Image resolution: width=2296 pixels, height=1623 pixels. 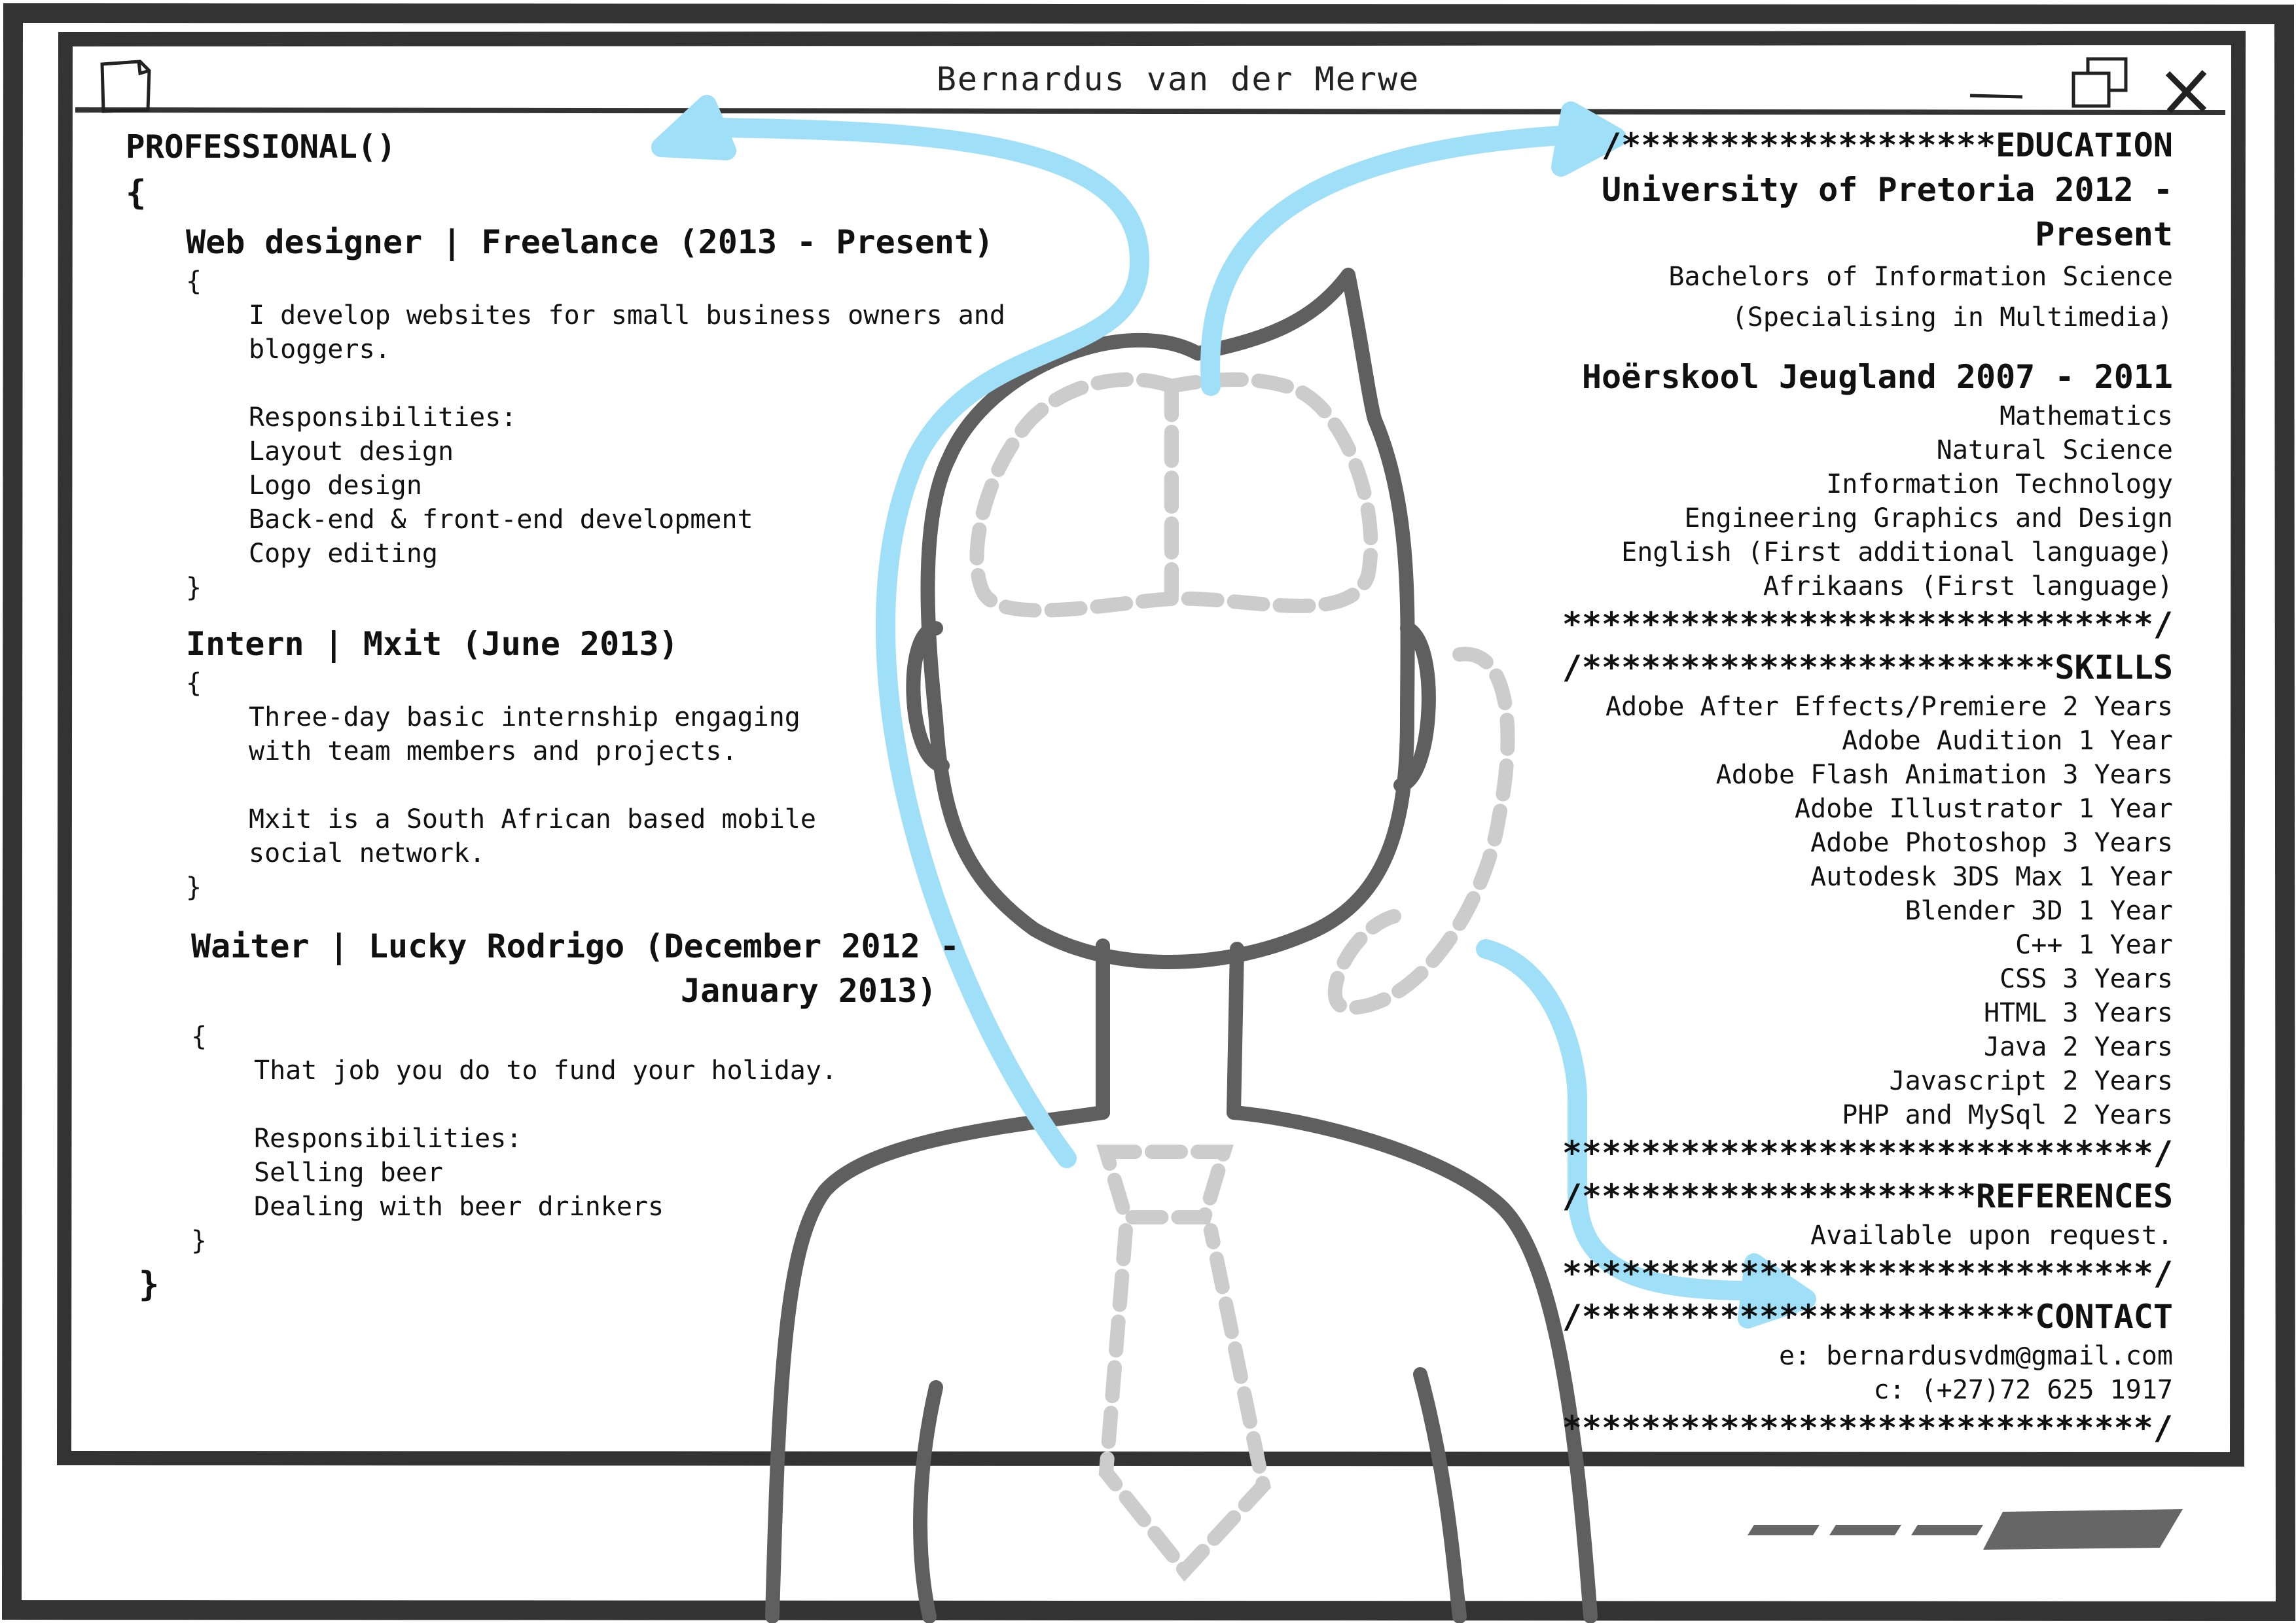 What do you see at coordinates (1868, 1317) in the screenshot?
I see `contact-heading: /***********************CONTACT` at bounding box center [1868, 1317].